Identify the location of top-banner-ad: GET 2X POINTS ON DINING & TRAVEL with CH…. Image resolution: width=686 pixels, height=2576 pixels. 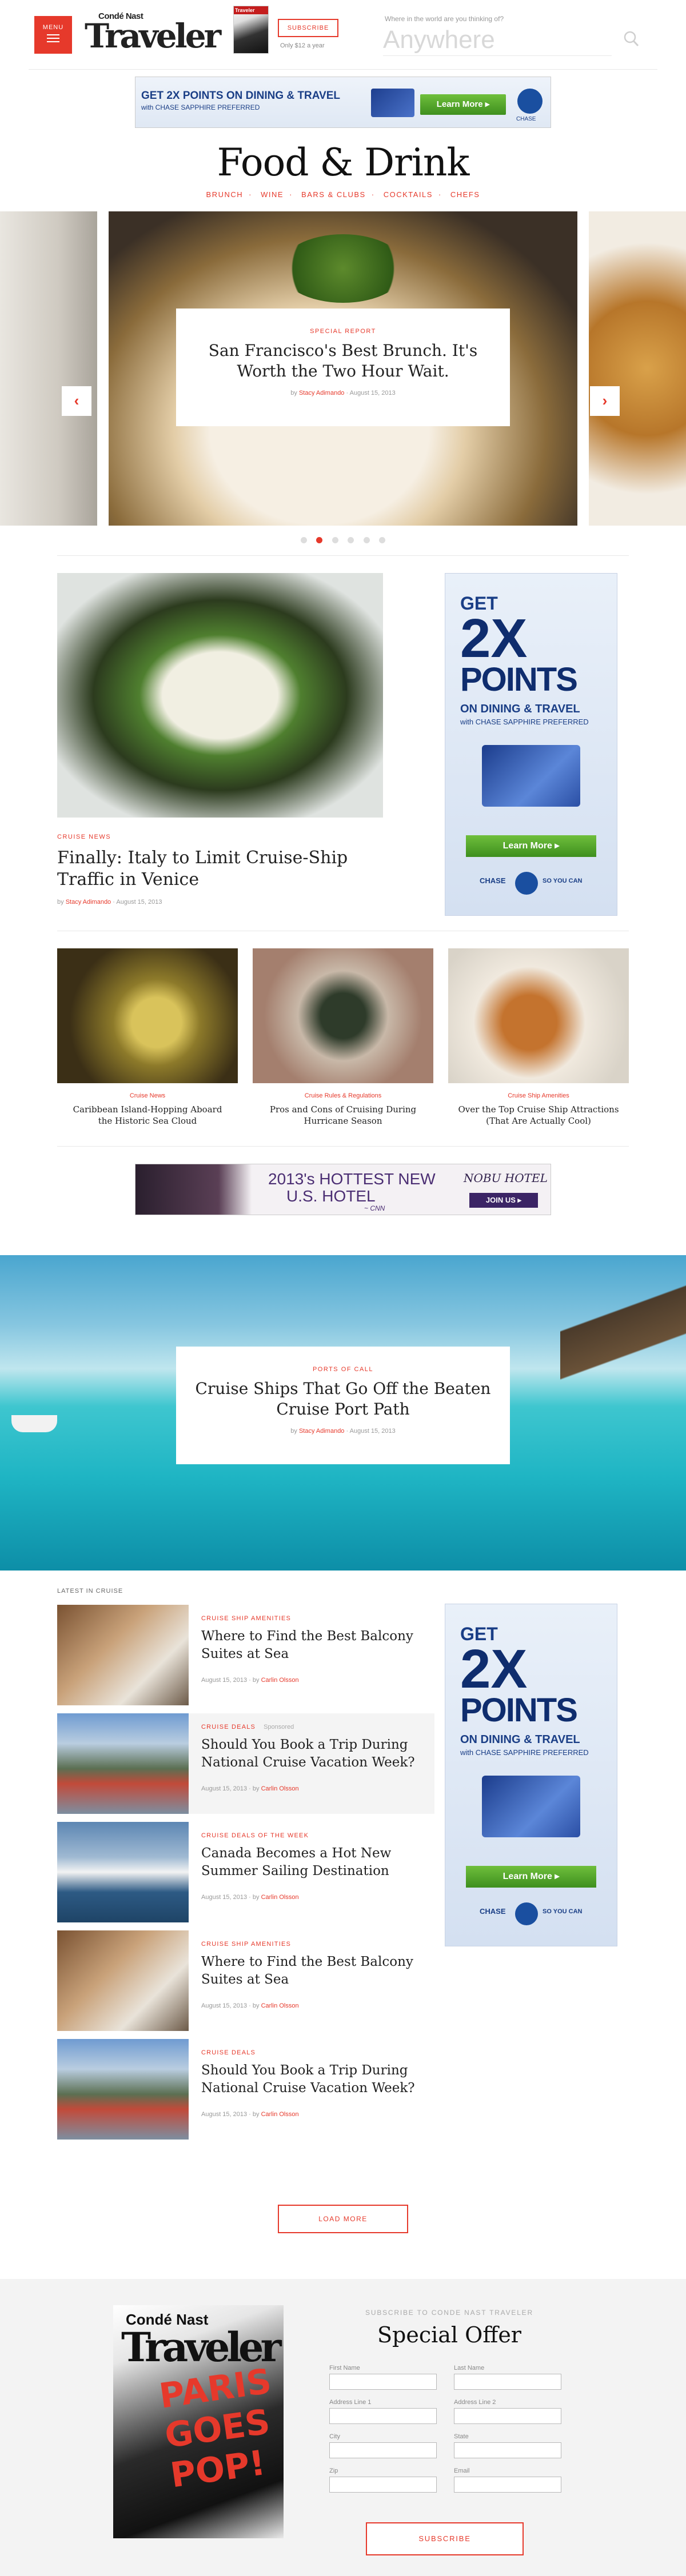
(343, 102).